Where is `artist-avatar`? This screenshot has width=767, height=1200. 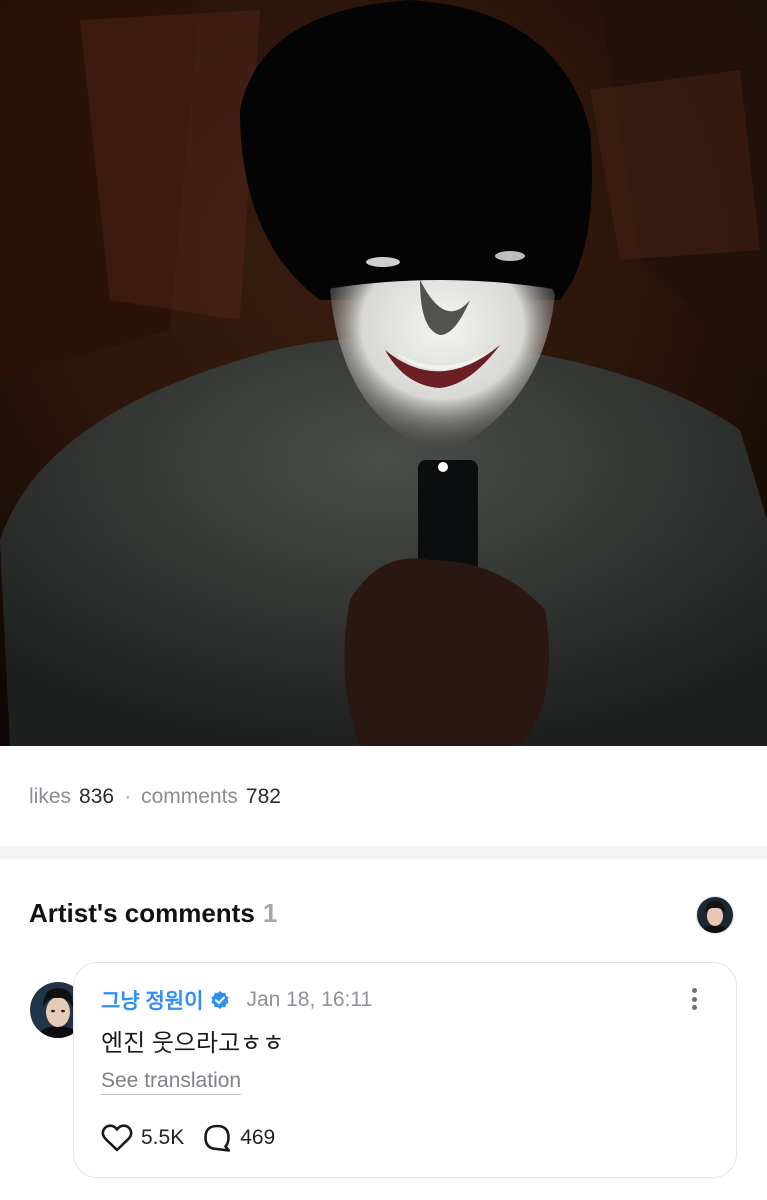 artist-avatar is located at coordinates (715, 915).